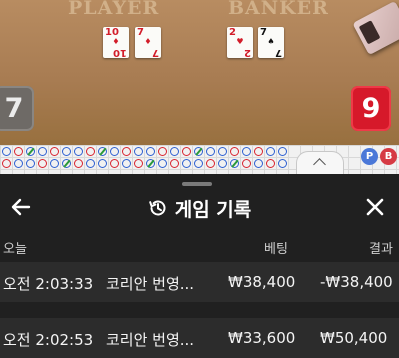 This screenshot has height=358, width=399. I want to click on player-label: PLAYER, so click(114, 9).